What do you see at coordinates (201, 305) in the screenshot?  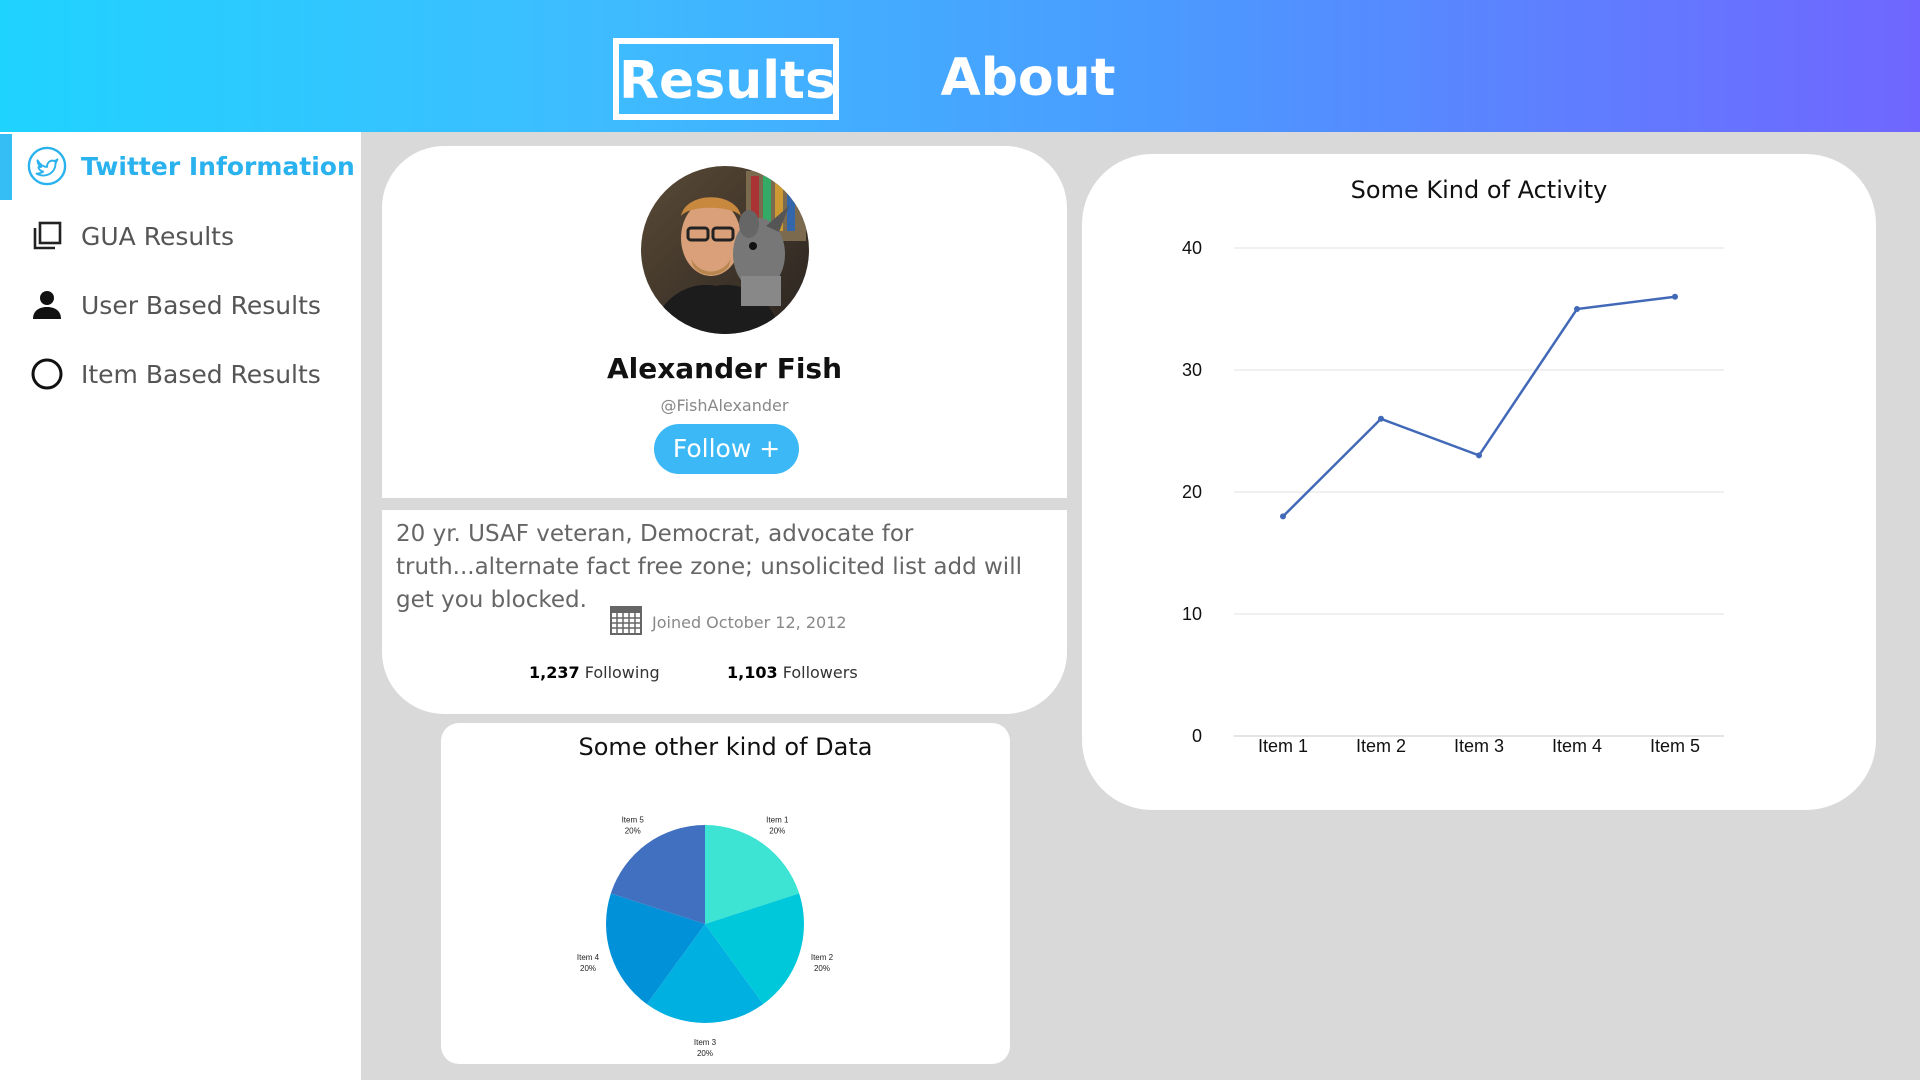 I see `sidebar-item-label: User Based Results` at bounding box center [201, 305].